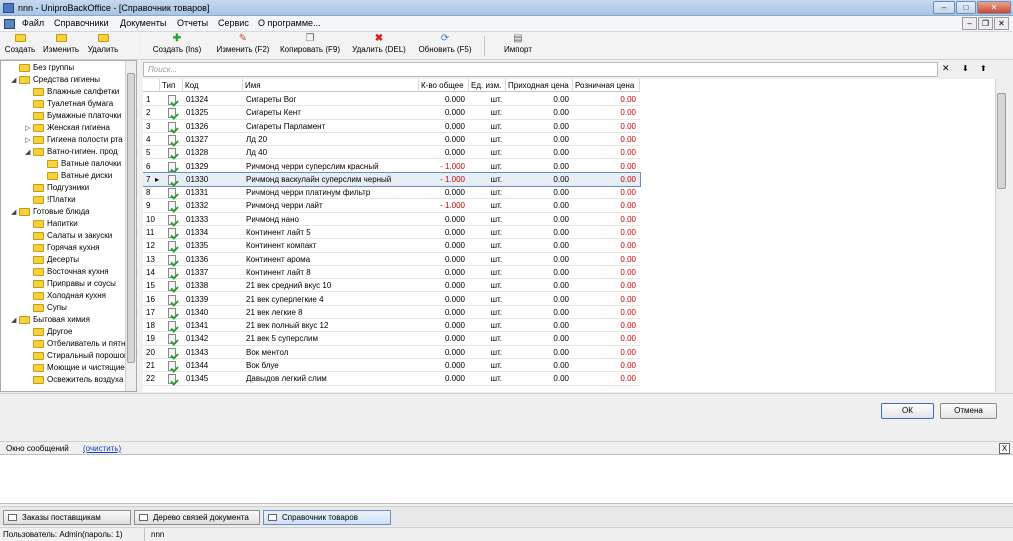  Describe the element at coordinates (9, 24) in the screenshot. I see `mdi-child-icon` at that location.